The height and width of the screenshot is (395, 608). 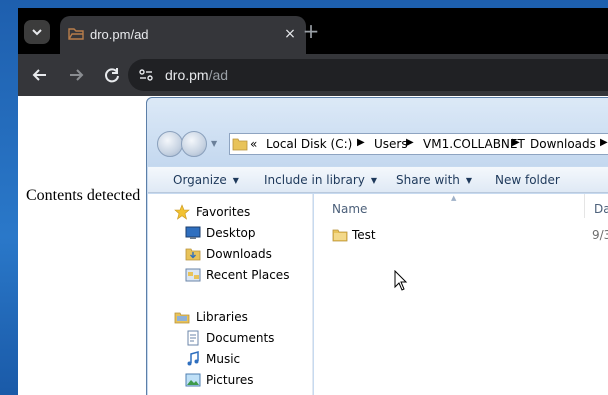 I want to click on address-bar: dro.pm/ad, so click(x=368, y=75).